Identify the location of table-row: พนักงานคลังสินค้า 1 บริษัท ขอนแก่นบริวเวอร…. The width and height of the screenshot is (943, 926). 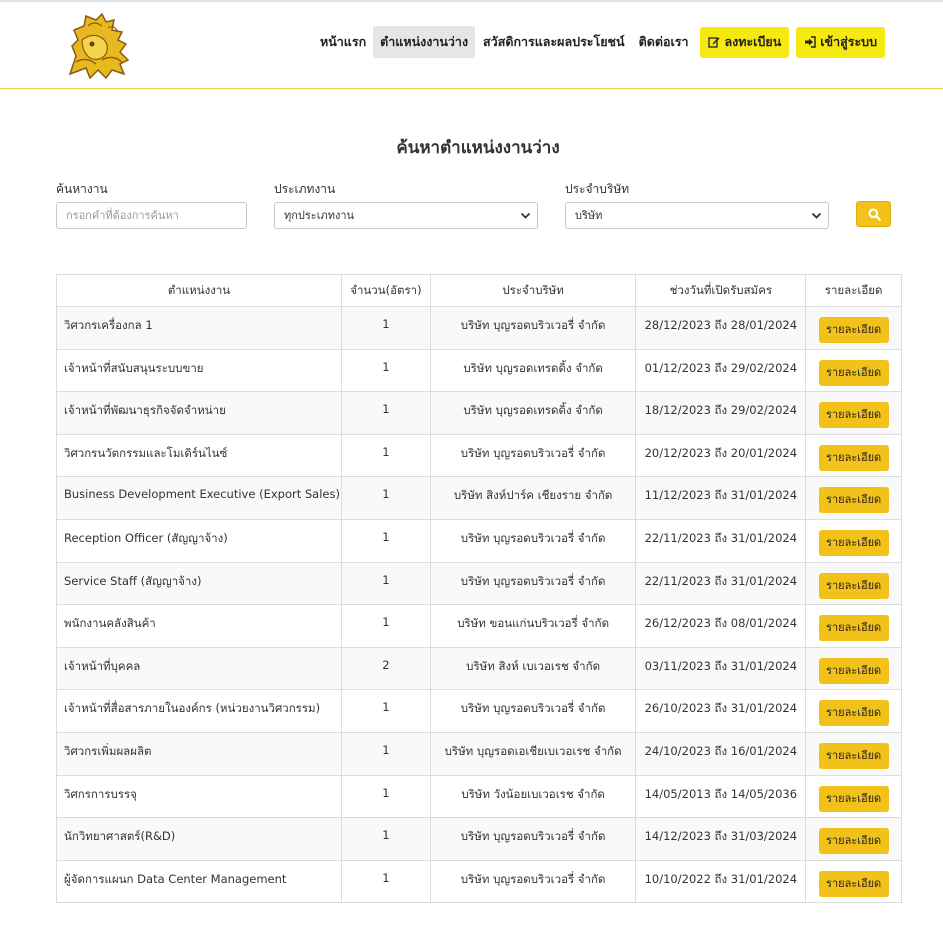
(479, 626).